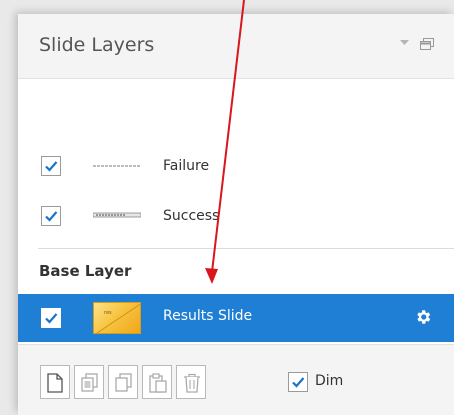 The width and height of the screenshot is (454, 415). Describe the element at coordinates (423, 317) in the screenshot. I see `gear-icon` at that location.